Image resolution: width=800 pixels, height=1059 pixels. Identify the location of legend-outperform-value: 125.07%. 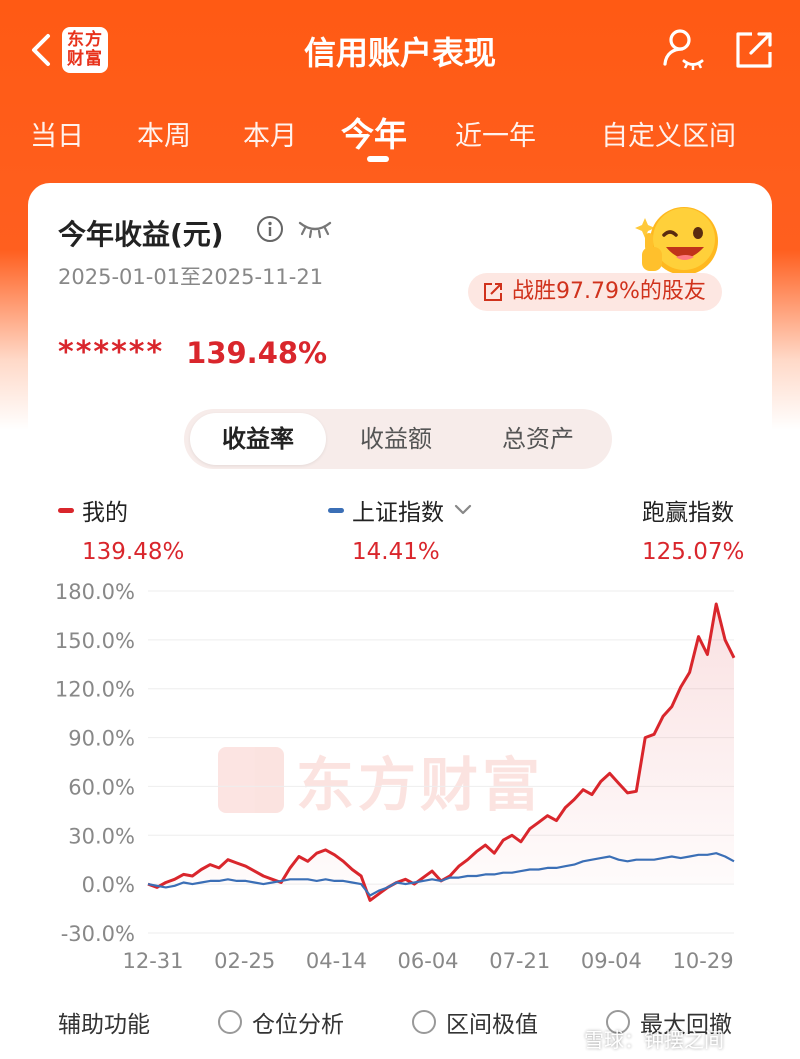
(693, 552).